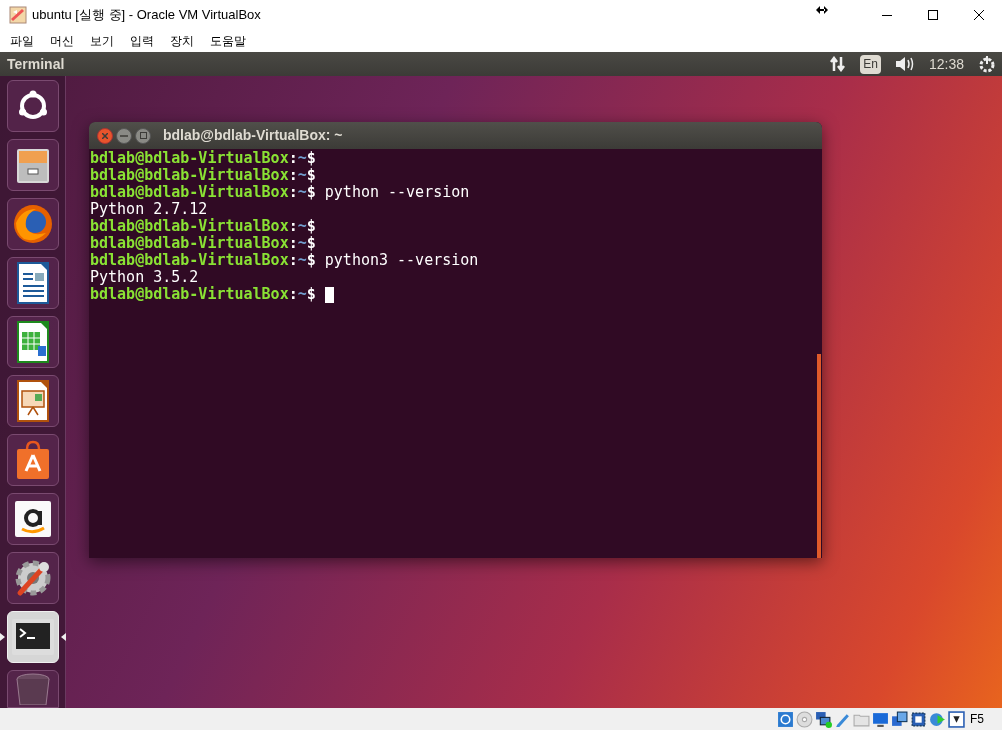 The width and height of the screenshot is (1002, 730). Describe the element at coordinates (904, 64) in the screenshot. I see `volume-icon` at that location.